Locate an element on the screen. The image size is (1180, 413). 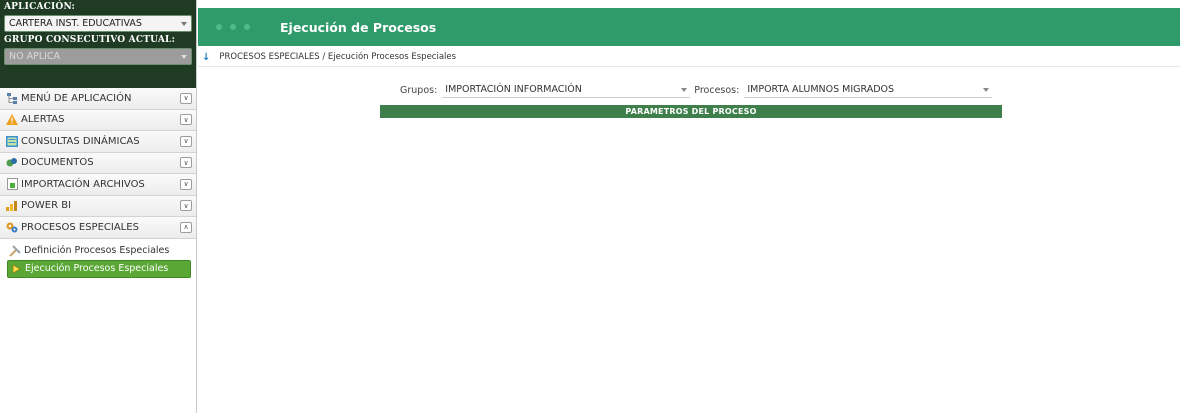
group-select: NO APLICA is located at coordinates (98, 56).